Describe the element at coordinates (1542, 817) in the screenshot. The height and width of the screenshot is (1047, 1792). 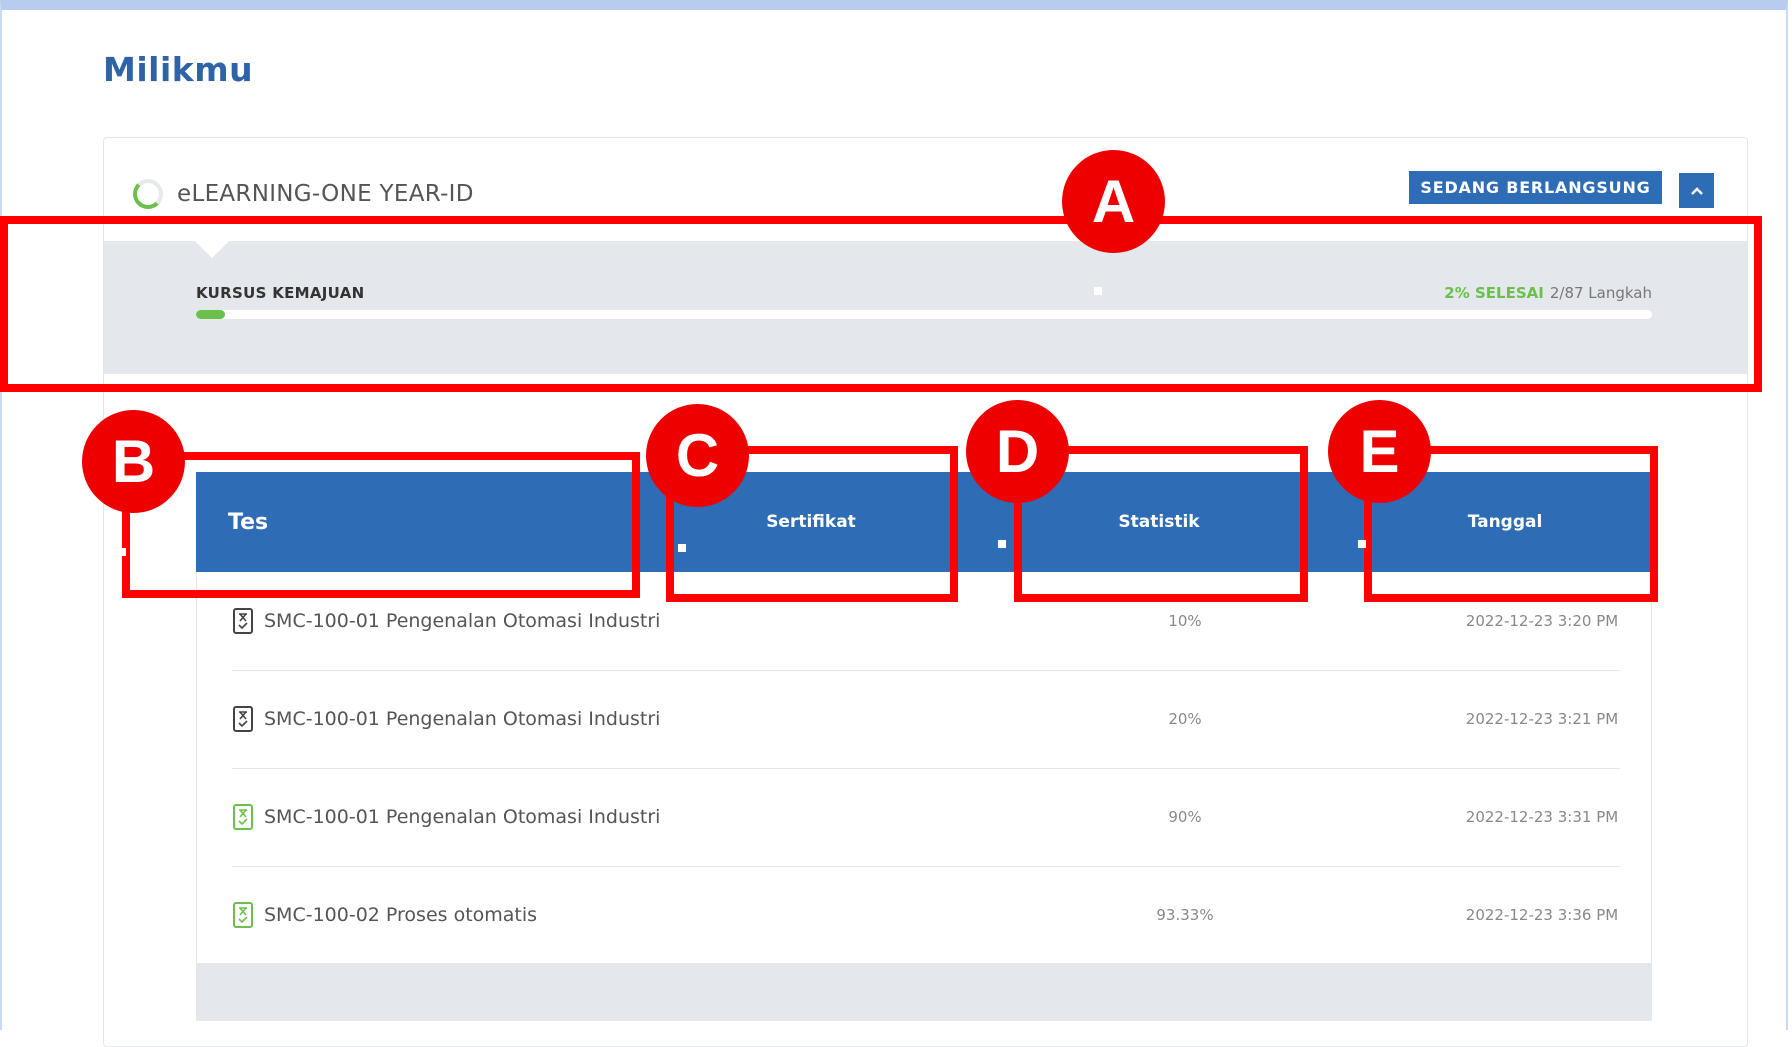
I see `test-date: 2022-12-23 3:31 PM` at that location.